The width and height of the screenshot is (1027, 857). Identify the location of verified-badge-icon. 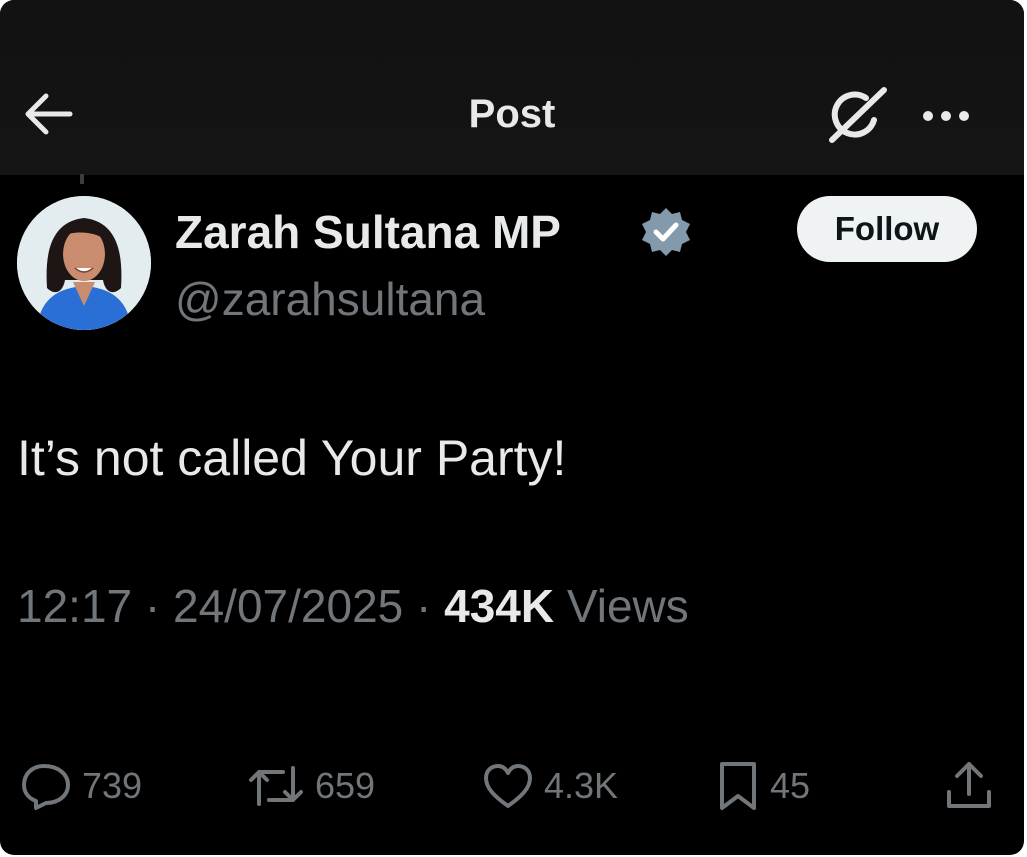
(666, 232).